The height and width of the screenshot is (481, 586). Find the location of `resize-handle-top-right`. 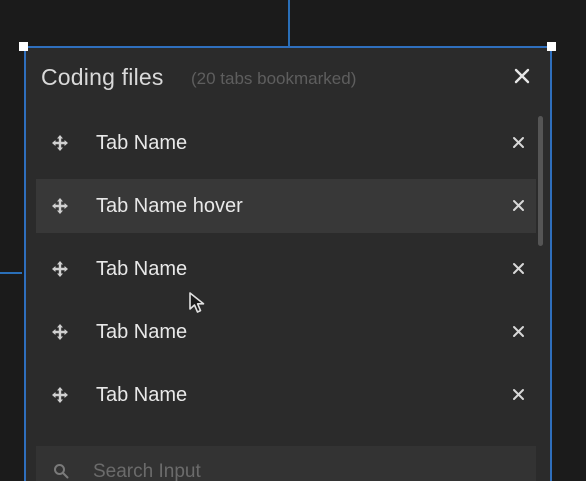

resize-handle-top-right is located at coordinates (551, 46).